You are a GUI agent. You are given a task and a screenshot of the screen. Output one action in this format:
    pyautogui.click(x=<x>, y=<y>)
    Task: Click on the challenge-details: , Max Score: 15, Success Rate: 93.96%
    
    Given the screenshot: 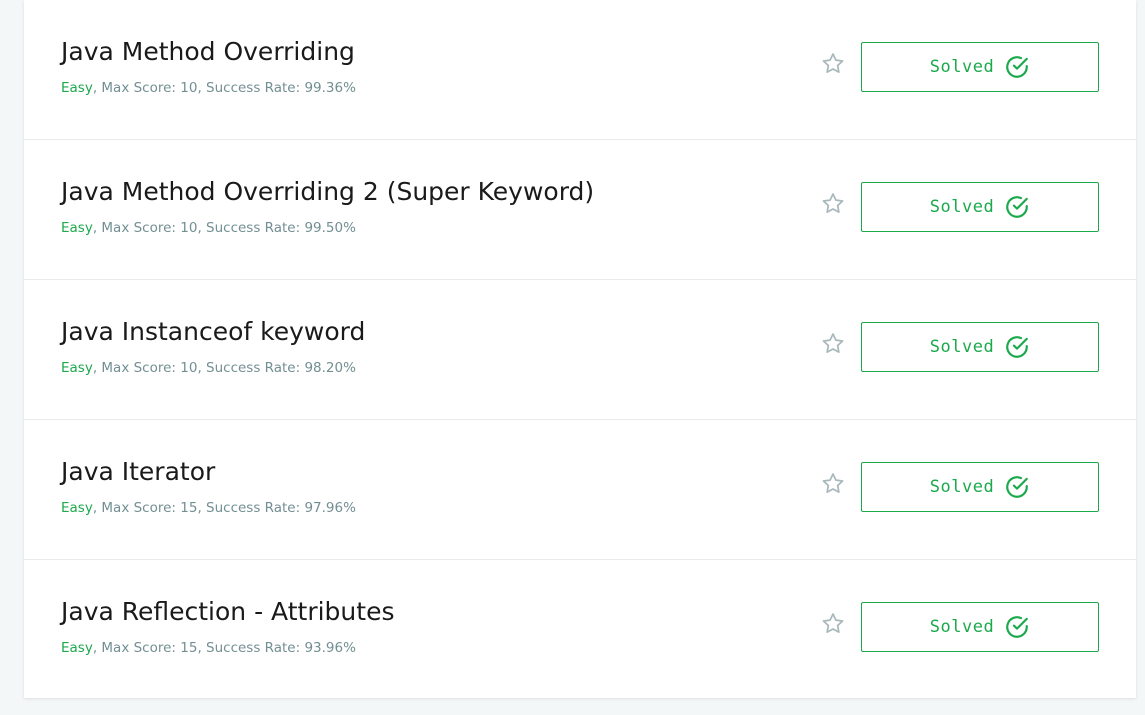 What is the action you would take?
    pyautogui.click(x=224, y=648)
    